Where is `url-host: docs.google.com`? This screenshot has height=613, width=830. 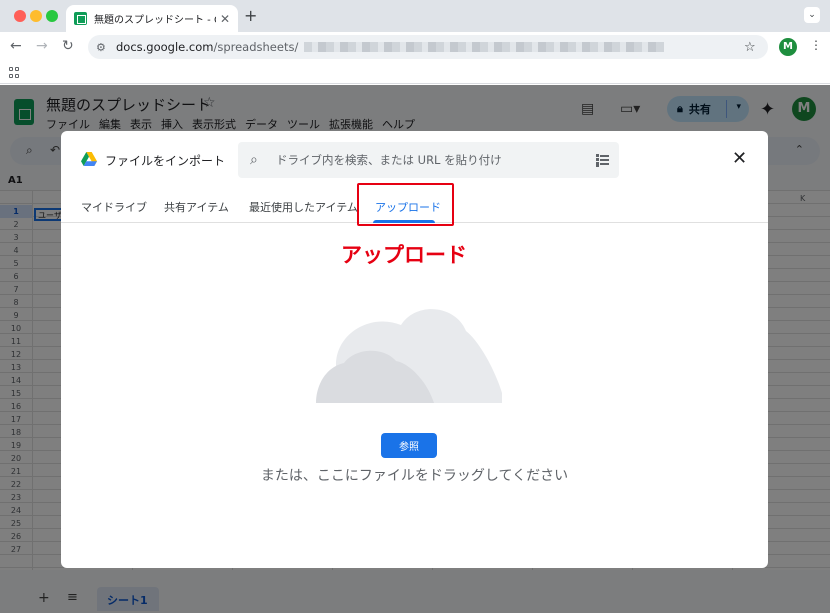
url-host: docs.google.com is located at coordinates (165, 47).